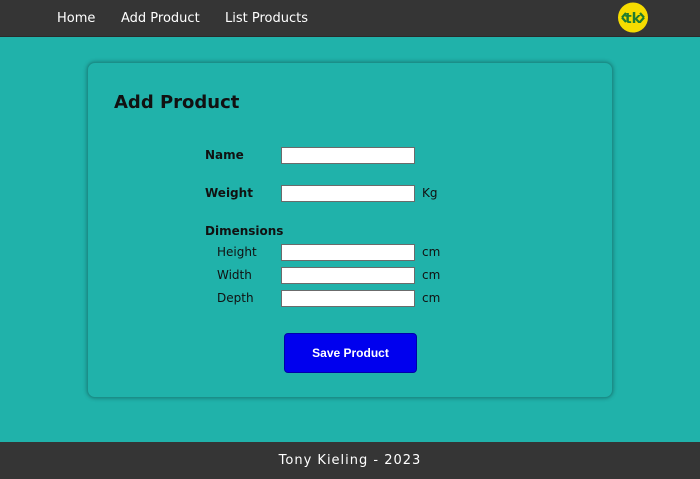 Image resolution: width=700 pixels, height=479 pixels. Describe the element at coordinates (348, 252) in the screenshot. I see `height-input` at that location.